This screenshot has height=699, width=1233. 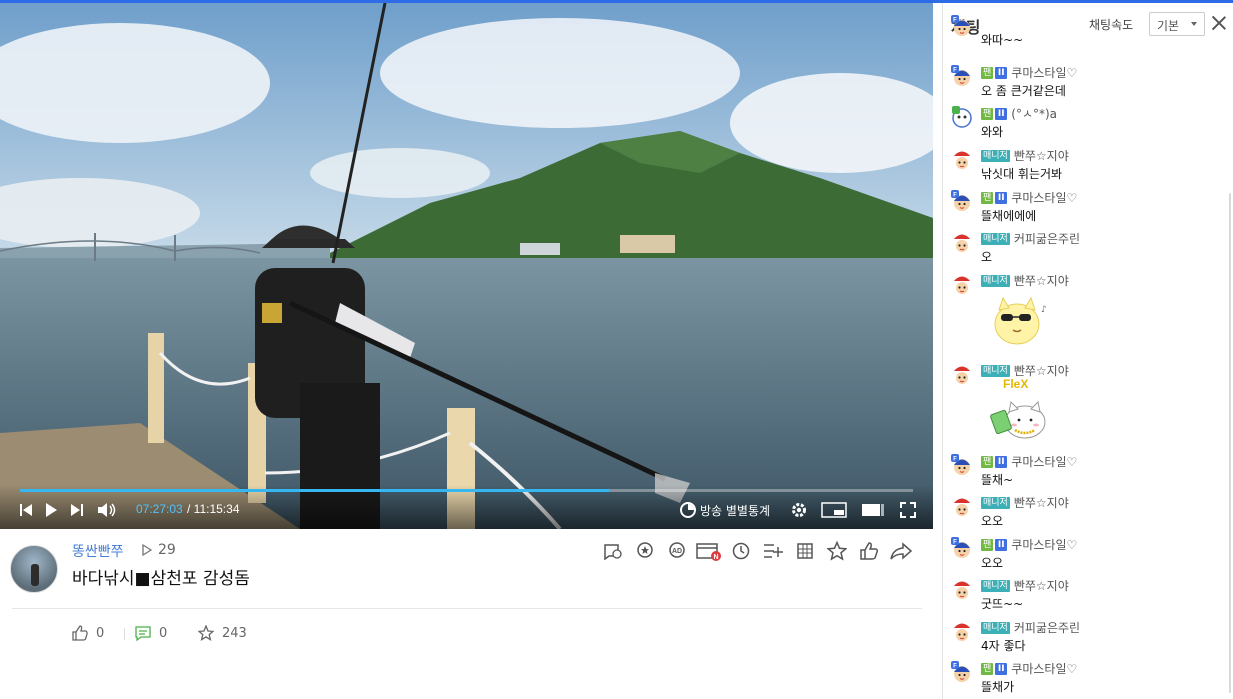 What do you see at coordinates (1111, 25) in the screenshot?
I see `chat-speed-label: 채팅속도` at bounding box center [1111, 25].